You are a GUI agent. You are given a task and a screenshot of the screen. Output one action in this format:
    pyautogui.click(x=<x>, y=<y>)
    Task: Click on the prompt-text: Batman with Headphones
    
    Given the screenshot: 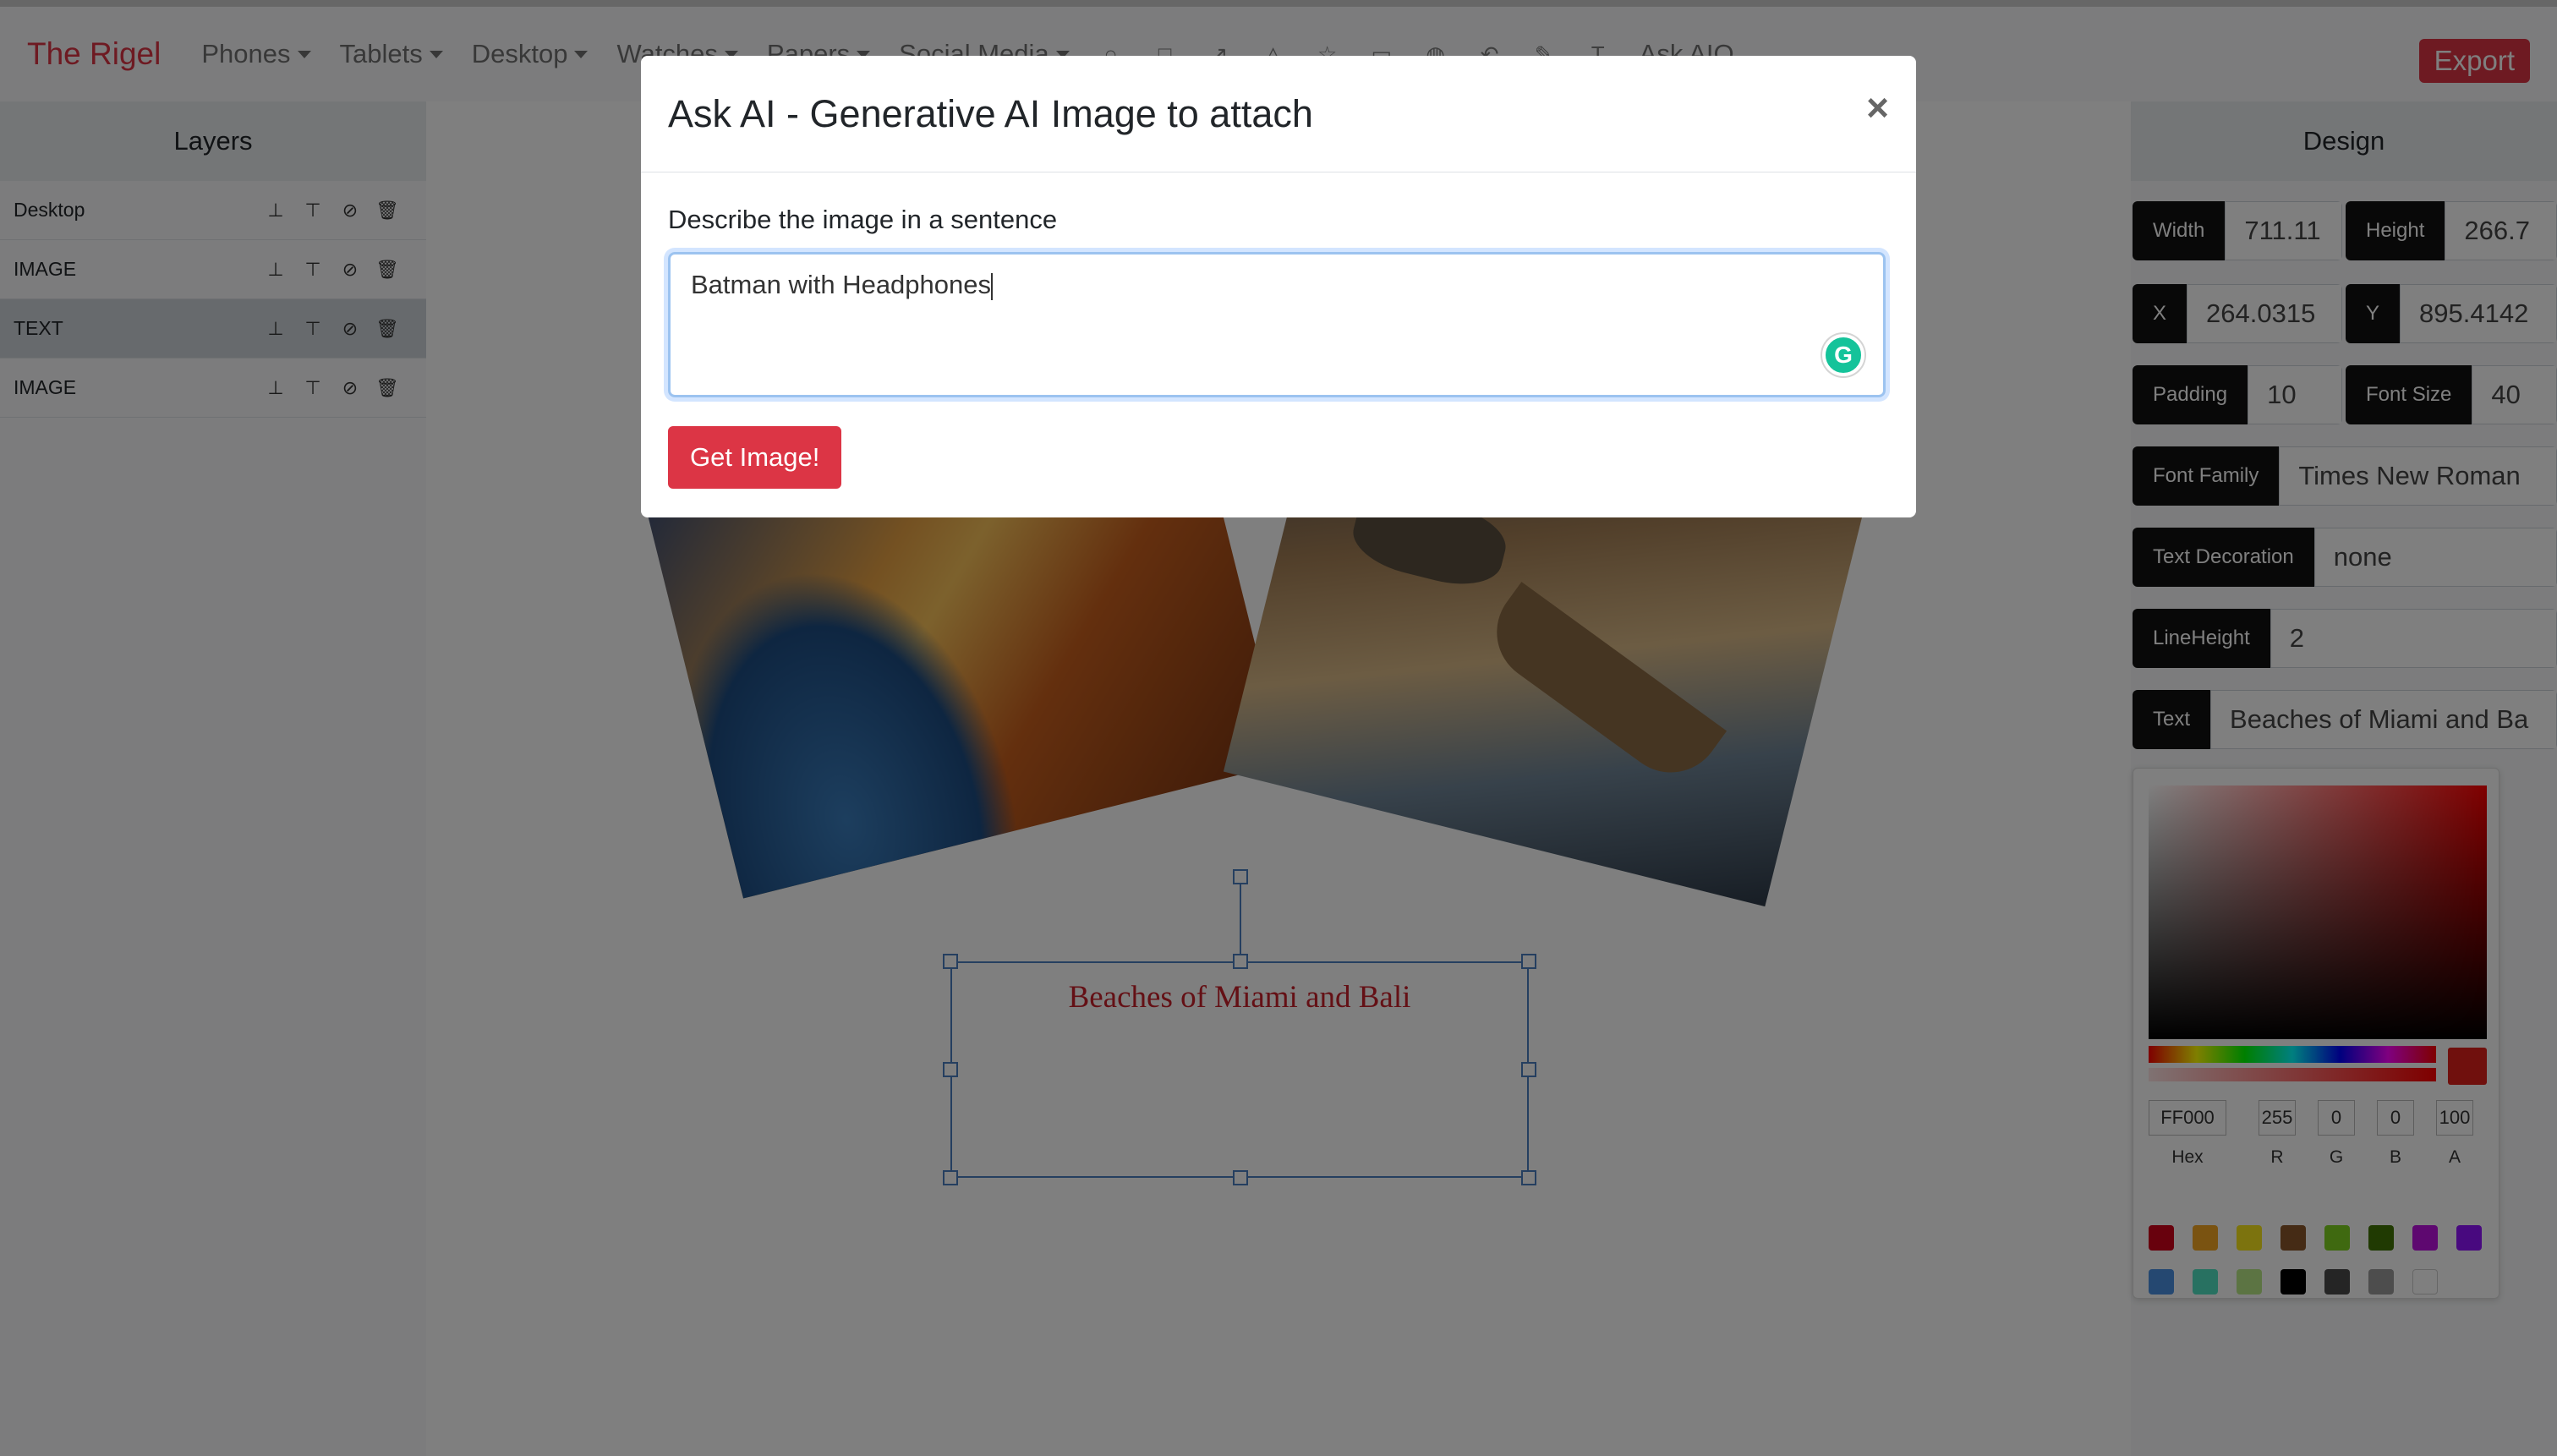 What is the action you would take?
    pyautogui.click(x=841, y=284)
    